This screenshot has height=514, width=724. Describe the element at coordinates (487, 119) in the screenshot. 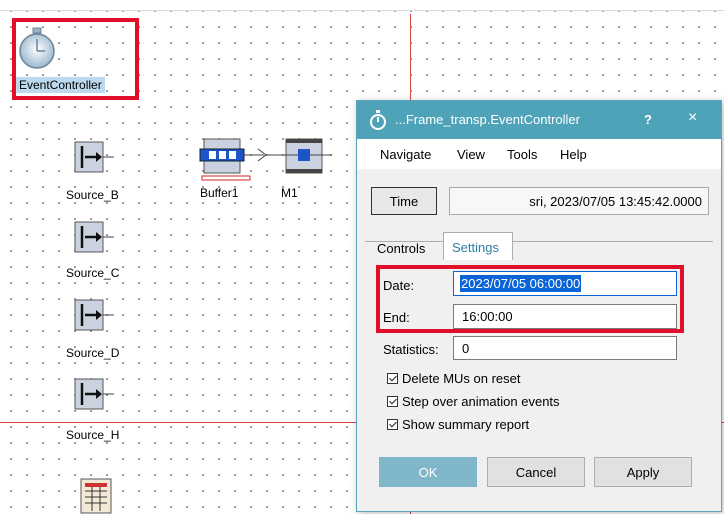

I see `dialog-title: ...Frame_transp.EventController` at that location.